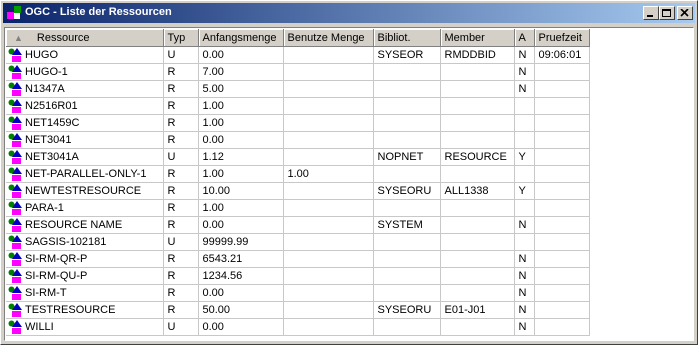  What do you see at coordinates (85, 174) in the screenshot?
I see `cell-ressource: NET-PARALLEL-ONLY-1` at bounding box center [85, 174].